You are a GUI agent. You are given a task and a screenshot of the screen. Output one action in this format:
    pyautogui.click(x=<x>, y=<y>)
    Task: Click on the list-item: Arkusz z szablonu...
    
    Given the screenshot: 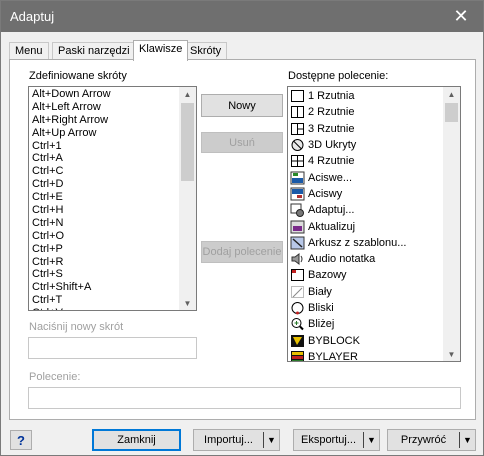 What is the action you would take?
    pyautogui.click(x=365, y=243)
    